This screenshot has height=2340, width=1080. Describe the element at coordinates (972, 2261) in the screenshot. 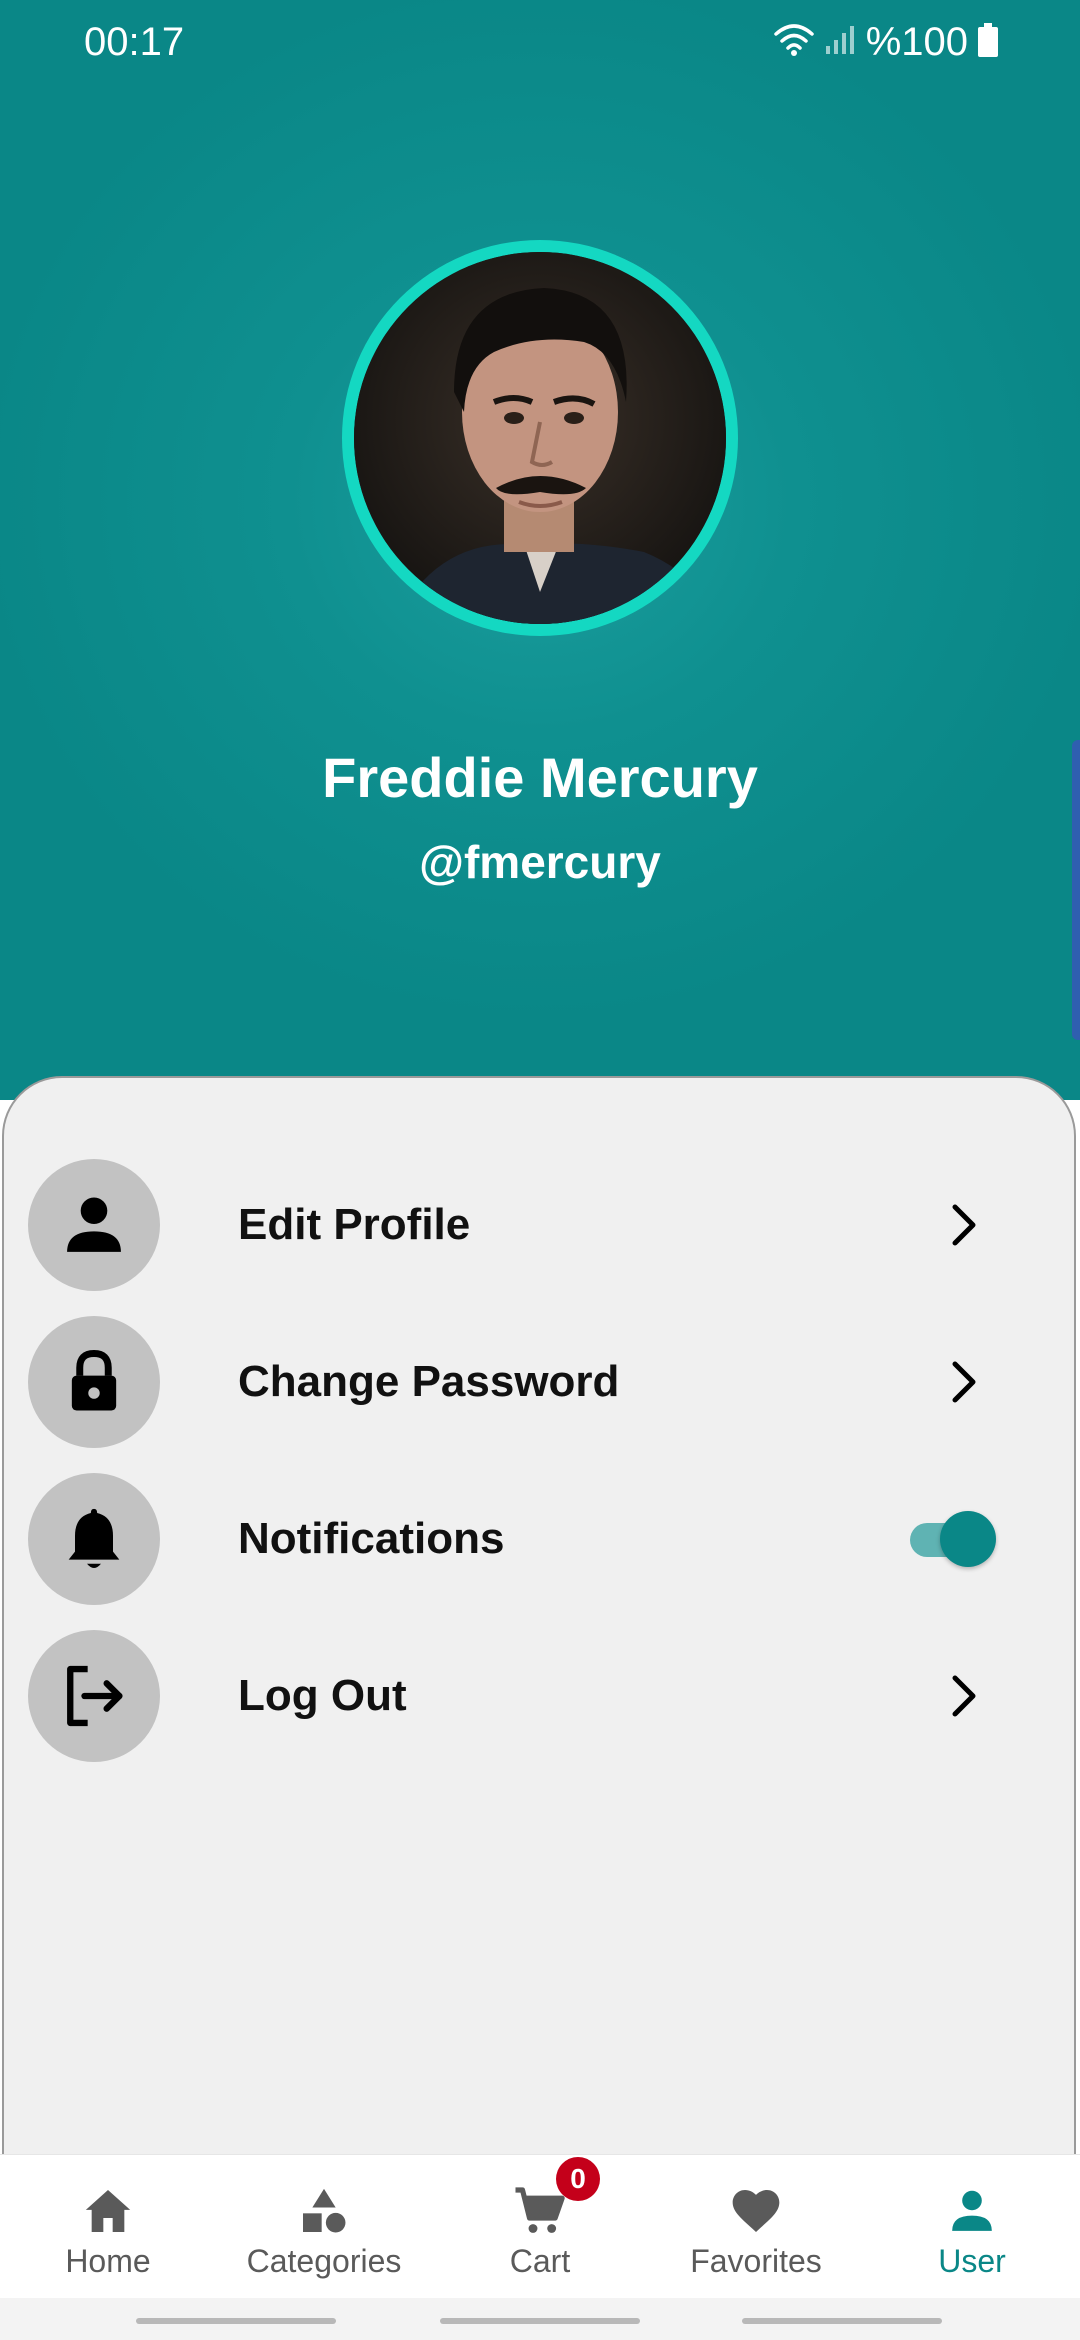

I see `nav-label: User` at that location.